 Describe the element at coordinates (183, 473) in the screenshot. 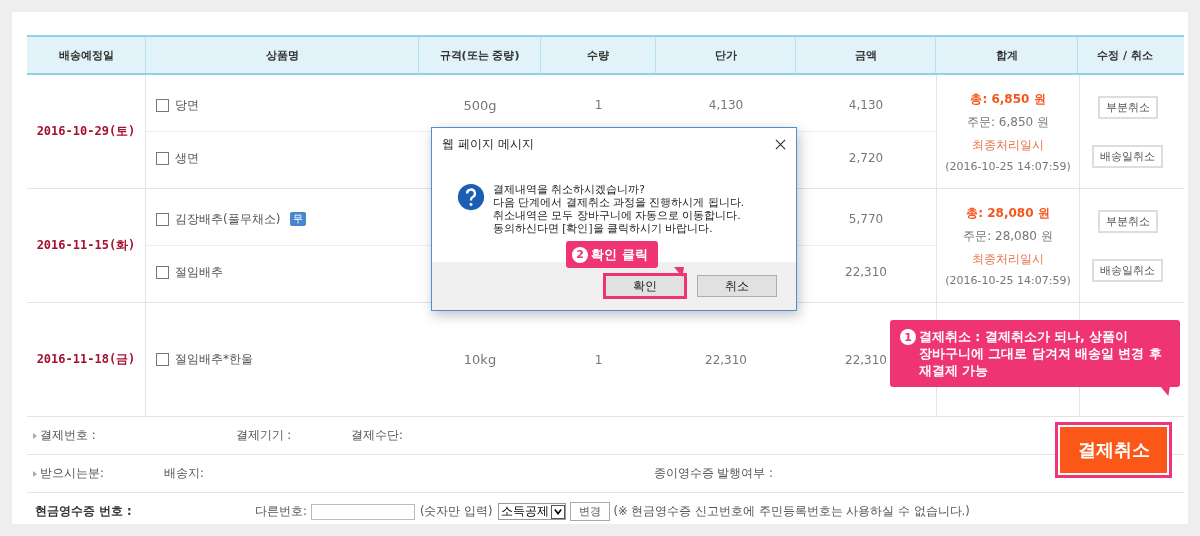

I see `info-label: 배송지:` at that location.